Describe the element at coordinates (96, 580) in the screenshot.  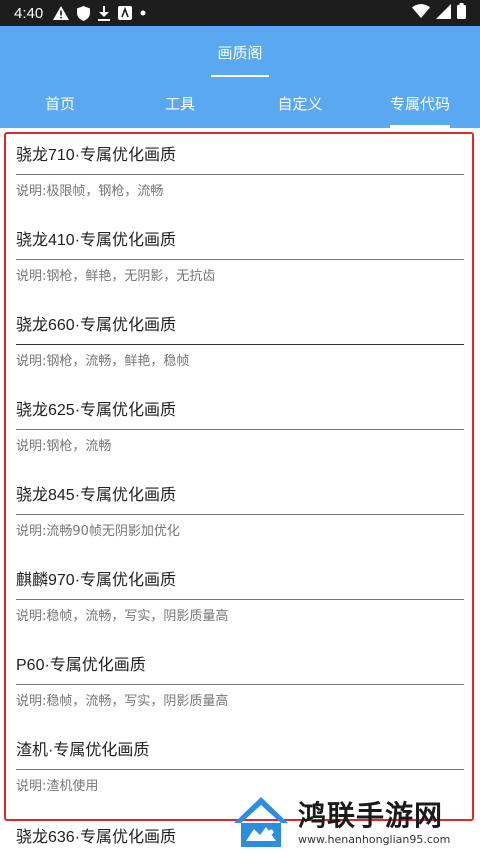
I see `item-name: 麒麟970·专属优化画质` at that location.